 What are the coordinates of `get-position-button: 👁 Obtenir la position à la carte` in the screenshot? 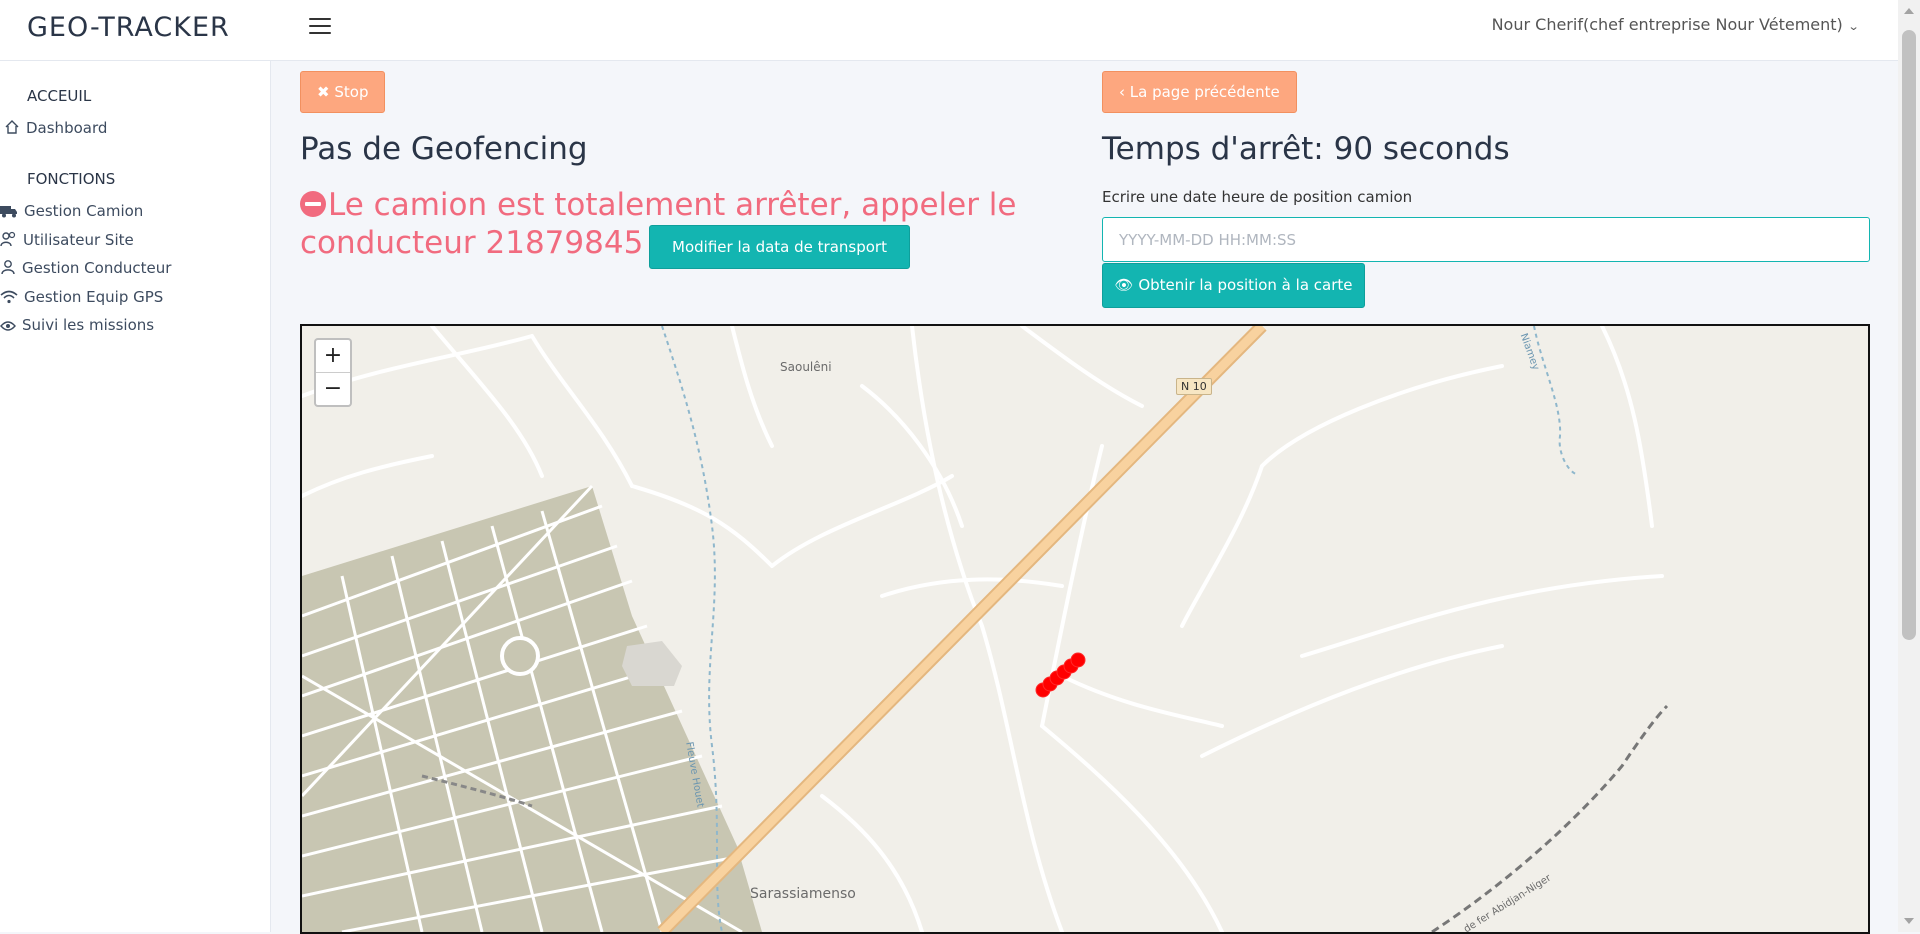 It's located at (1233, 285).